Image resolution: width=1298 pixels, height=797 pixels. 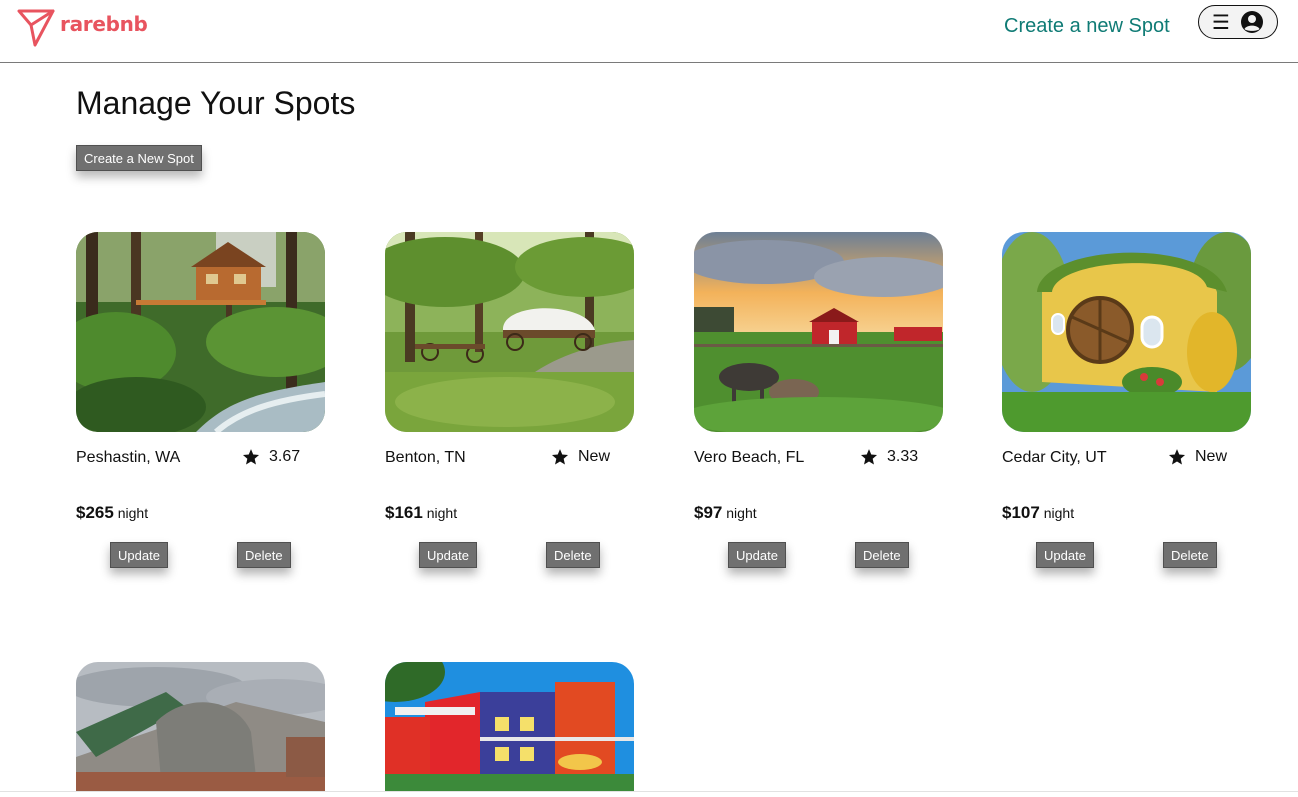 I want to click on spot-price-amount: $161, so click(x=404, y=512).